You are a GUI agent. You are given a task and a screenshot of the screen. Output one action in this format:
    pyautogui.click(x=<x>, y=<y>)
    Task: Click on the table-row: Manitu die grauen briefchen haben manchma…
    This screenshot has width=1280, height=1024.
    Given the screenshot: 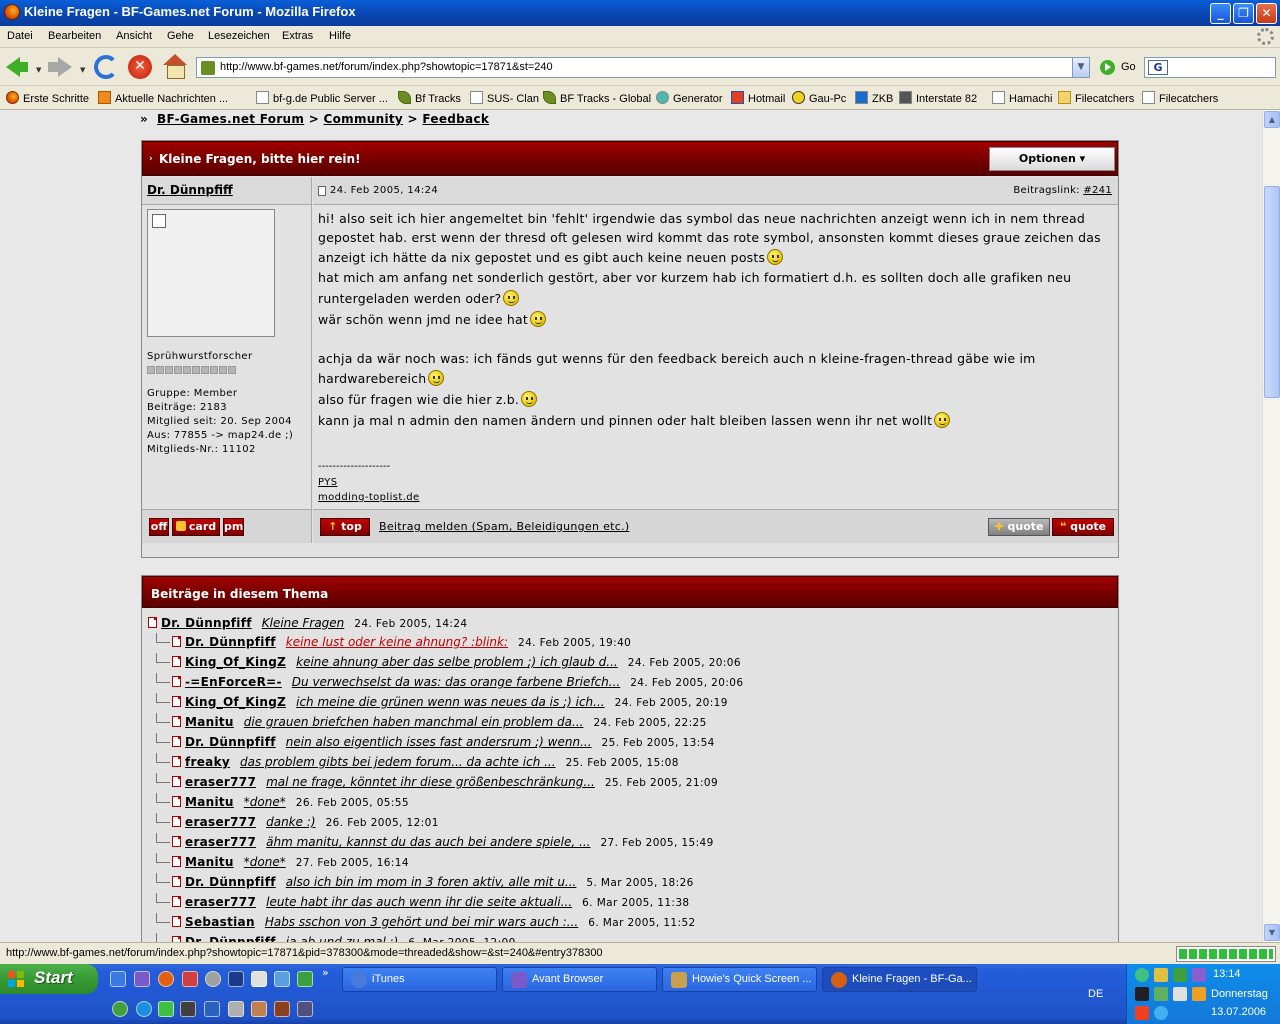 What is the action you would take?
    pyautogui.click(x=431, y=721)
    